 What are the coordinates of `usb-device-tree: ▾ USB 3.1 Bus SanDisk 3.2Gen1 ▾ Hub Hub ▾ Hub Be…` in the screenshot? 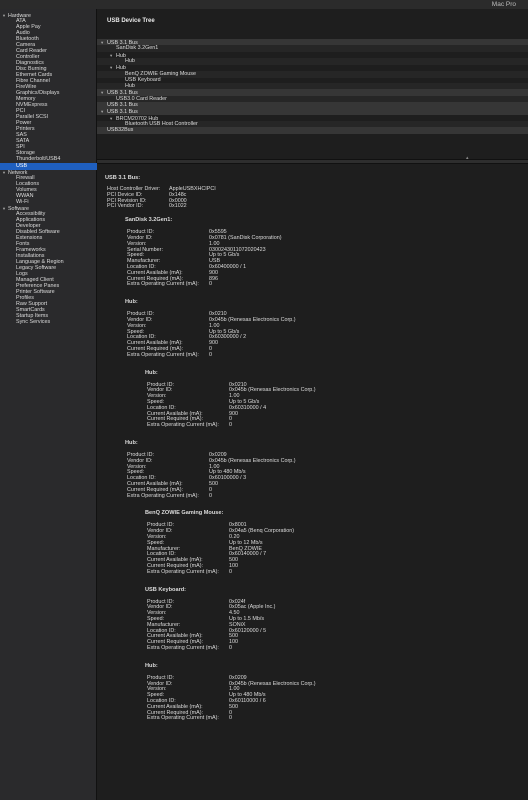 It's located at (312, 91).